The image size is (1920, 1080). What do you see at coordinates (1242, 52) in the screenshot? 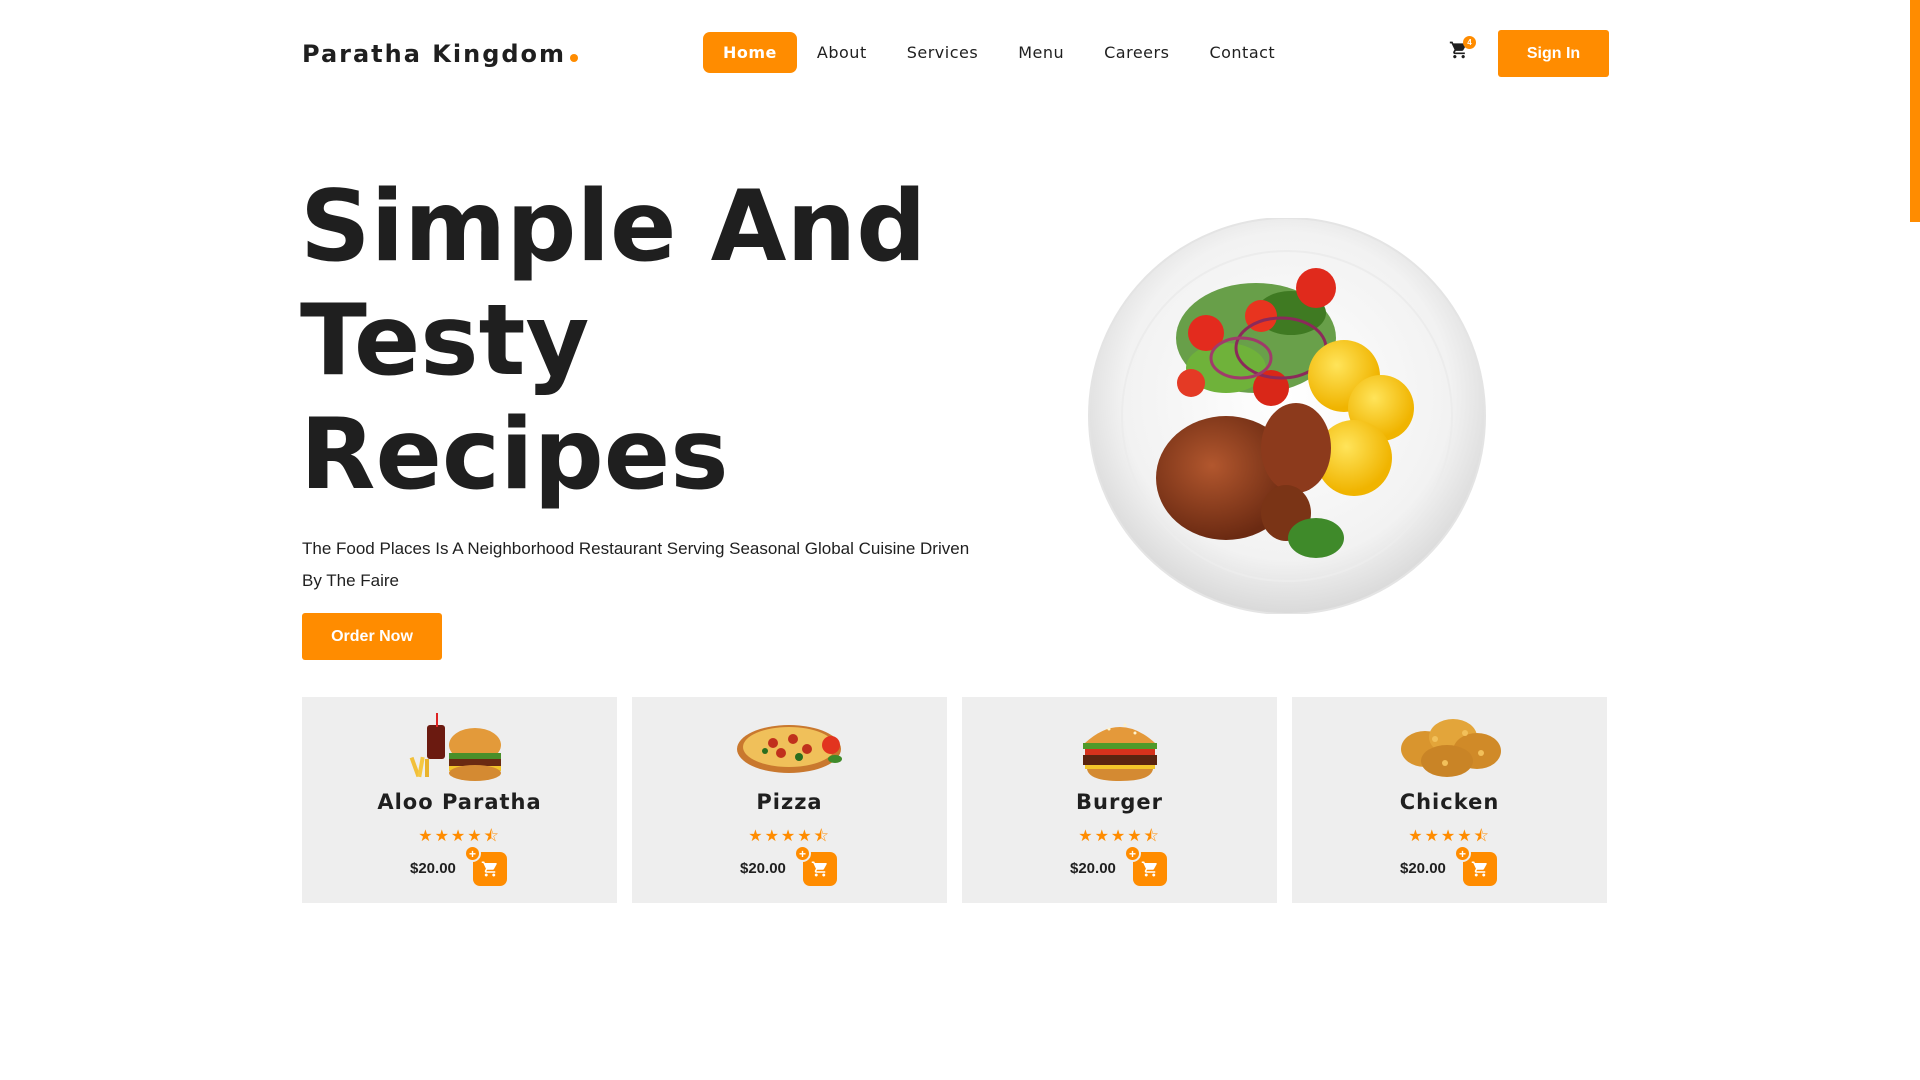
I see `nav-item-contact: Contact` at bounding box center [1242, 52].